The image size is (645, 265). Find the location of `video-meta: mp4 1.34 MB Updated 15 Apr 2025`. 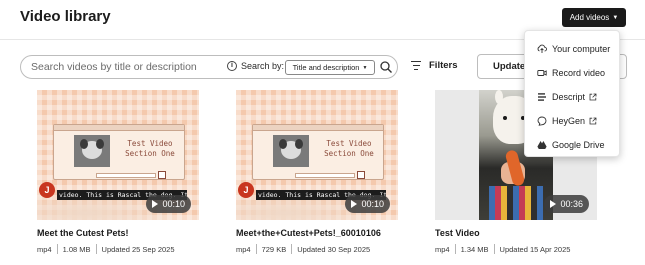

video-meta: mp4 1.34 MB Updated 15 Apr 2025 is located at coordinates (516, 249).